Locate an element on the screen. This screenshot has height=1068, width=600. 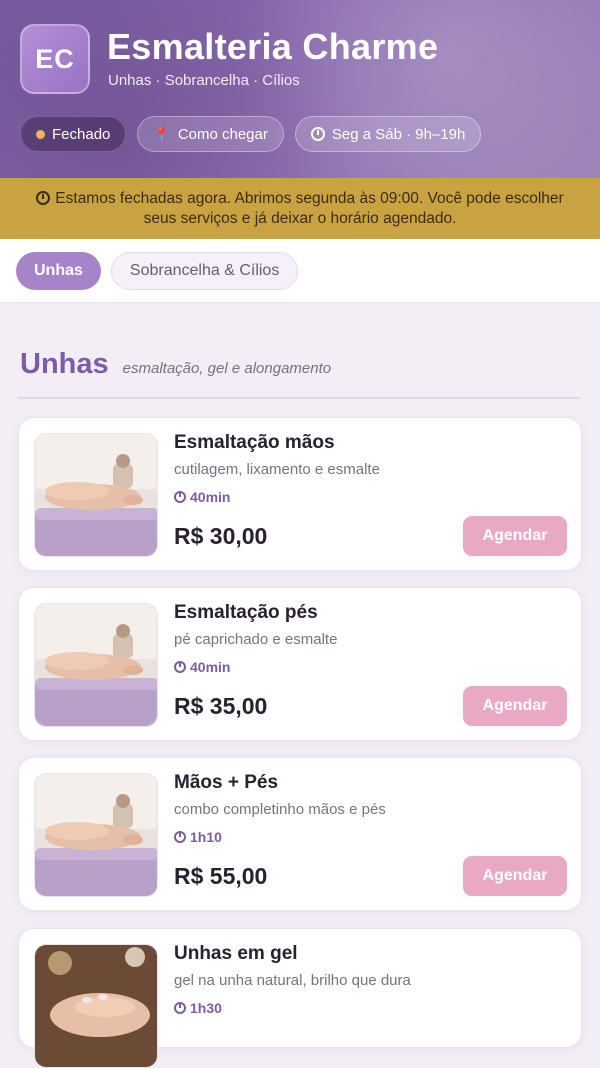
service-price: R$ 30,00 is located at coordinates (221, 536).